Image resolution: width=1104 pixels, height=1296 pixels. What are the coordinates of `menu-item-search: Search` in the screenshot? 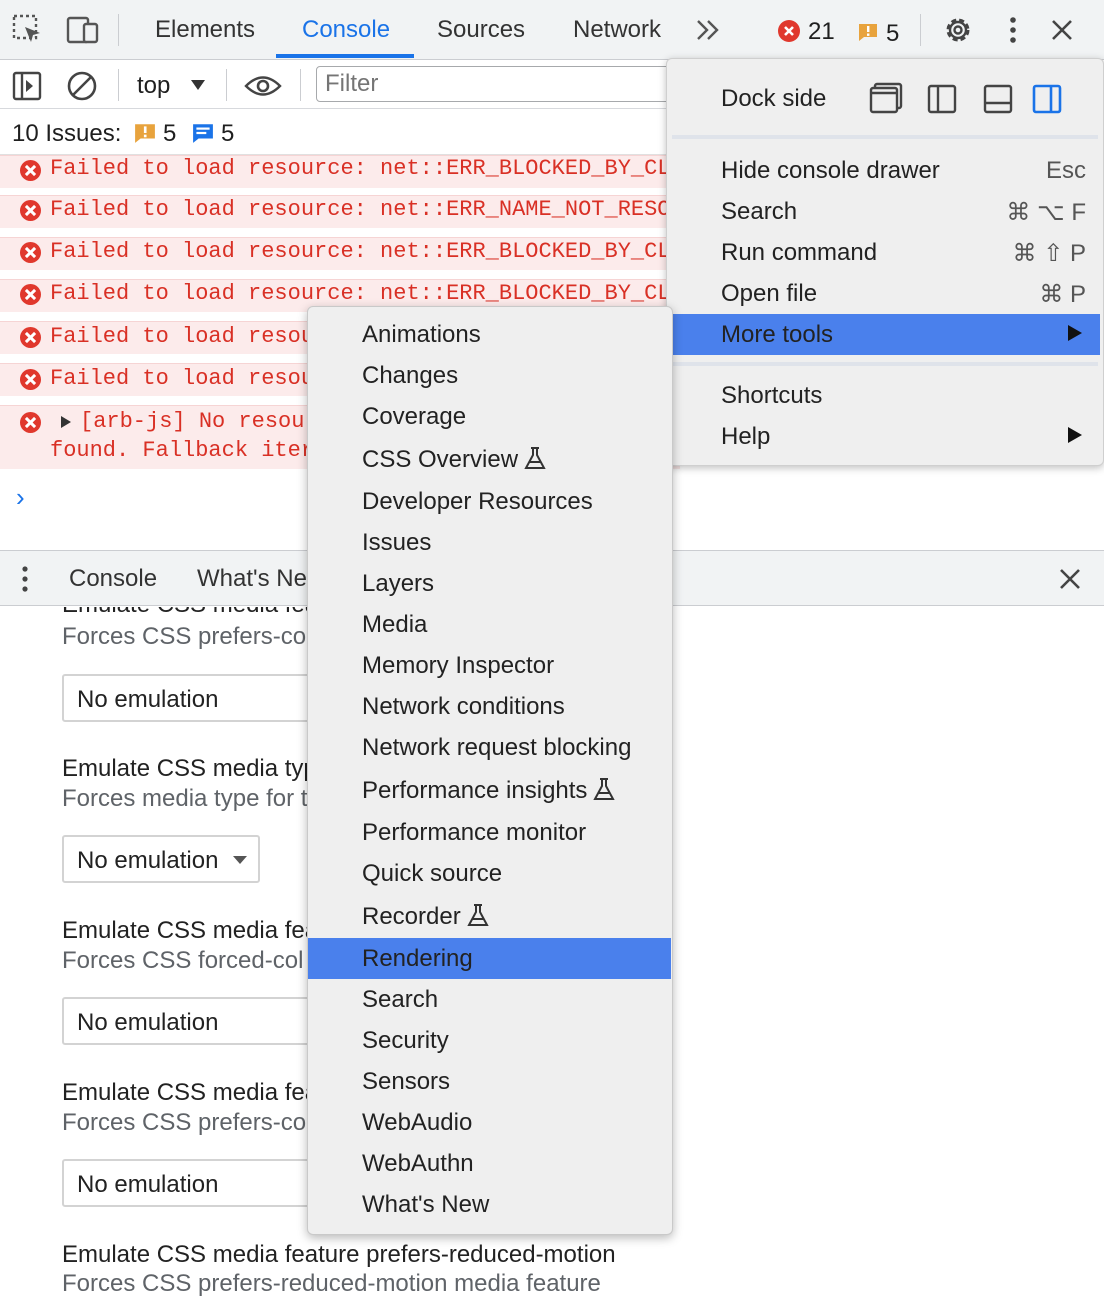 It's located at (759, 212).